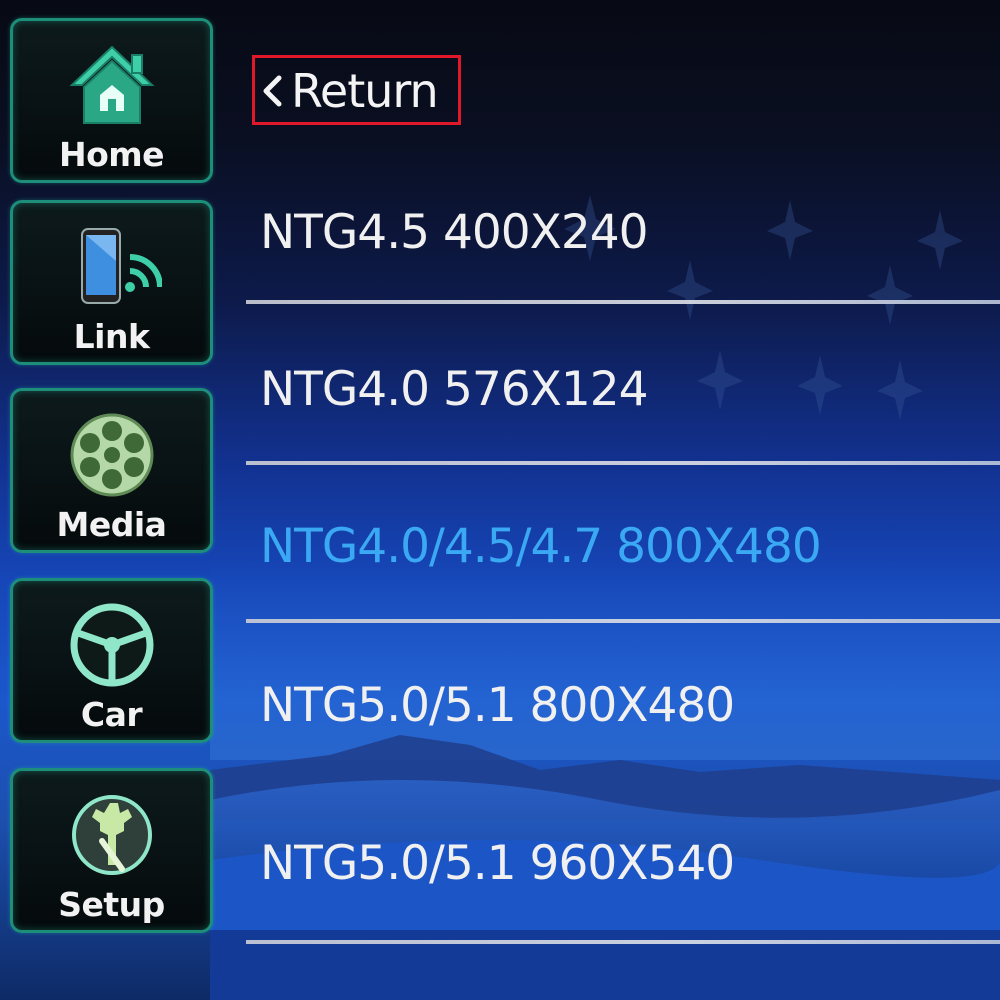 The height and width of the screenshot is (1000, 1000). Describe the element at coordinates (111, 714) in the screenshot. I see `sidebar-item-label: Car` at that location.